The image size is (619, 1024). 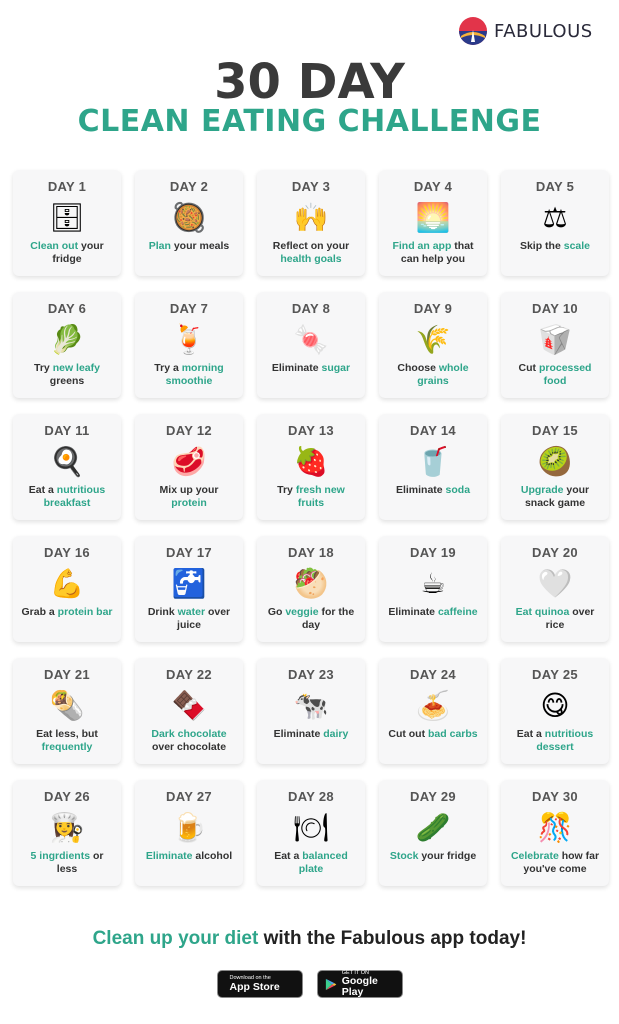 I want to click on leafy-green-icon: 🥬, so click(x=67, y=339).